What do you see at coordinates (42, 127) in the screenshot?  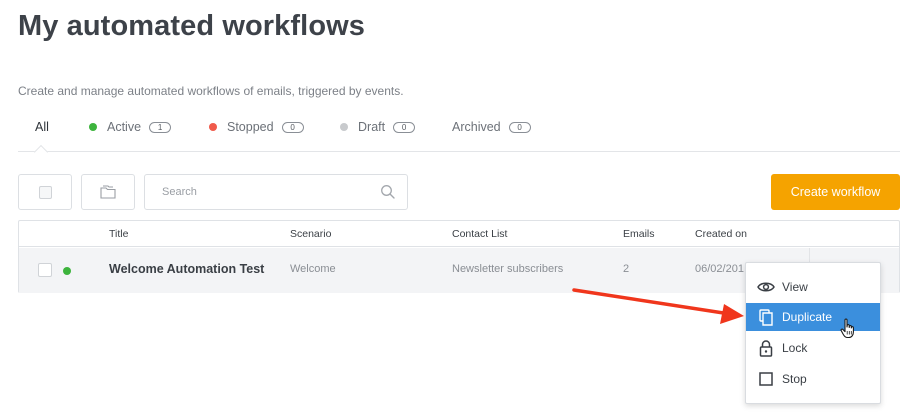 I see `tab-all-label: All` at bounding box center [42, 127].